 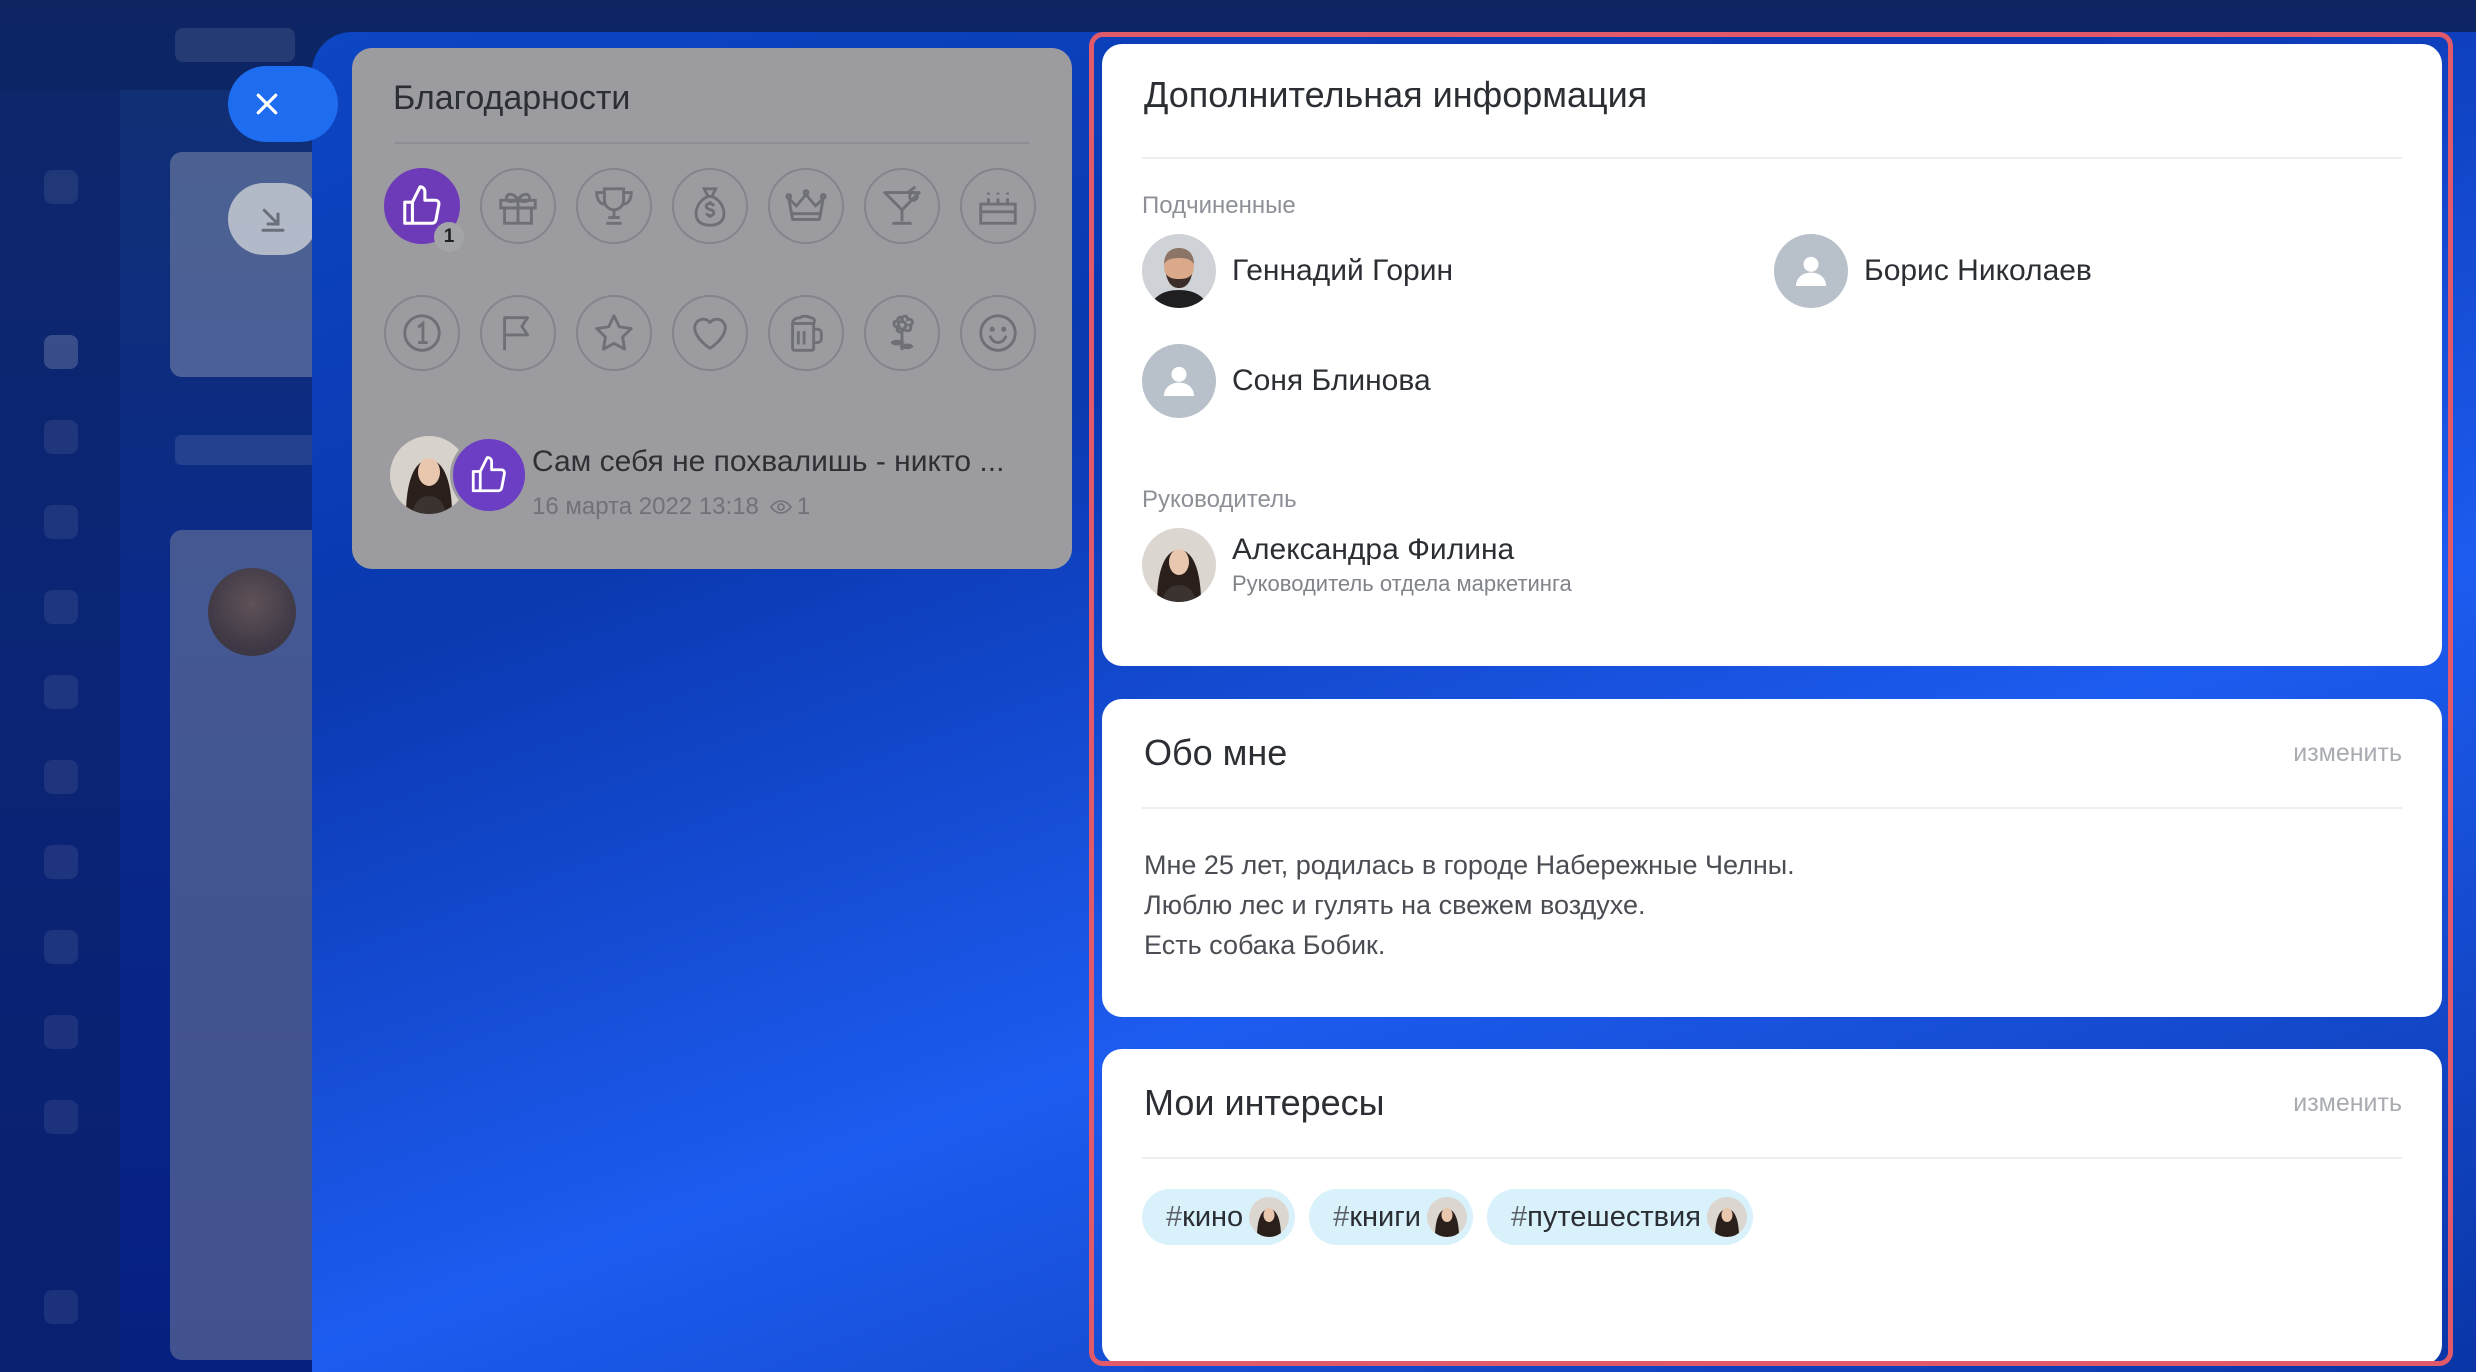 I want to click on crown-icon, so click(x=806, y=205).